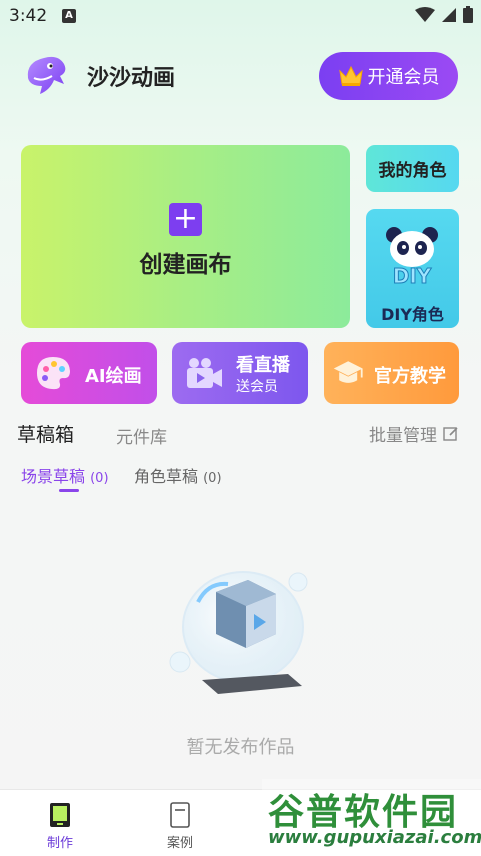 The image size is (481, 856). Describe the element at coordinates (180, 815) in the screenshot. I see `document-icon` at that location.